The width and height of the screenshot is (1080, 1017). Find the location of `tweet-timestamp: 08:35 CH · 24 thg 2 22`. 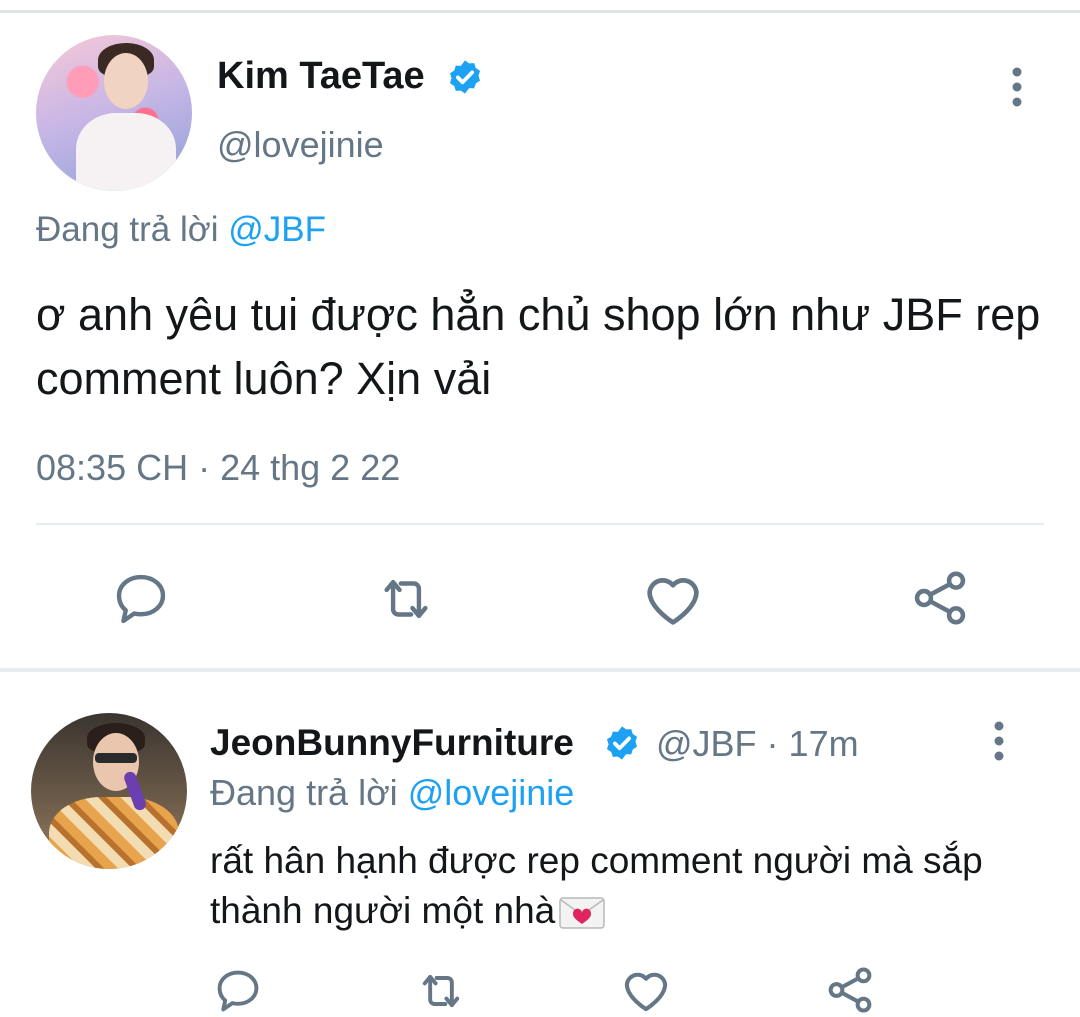

tweet-timestamp: 08:35 CH · 24 thg 2 22 is located at coordinates (218, 468).